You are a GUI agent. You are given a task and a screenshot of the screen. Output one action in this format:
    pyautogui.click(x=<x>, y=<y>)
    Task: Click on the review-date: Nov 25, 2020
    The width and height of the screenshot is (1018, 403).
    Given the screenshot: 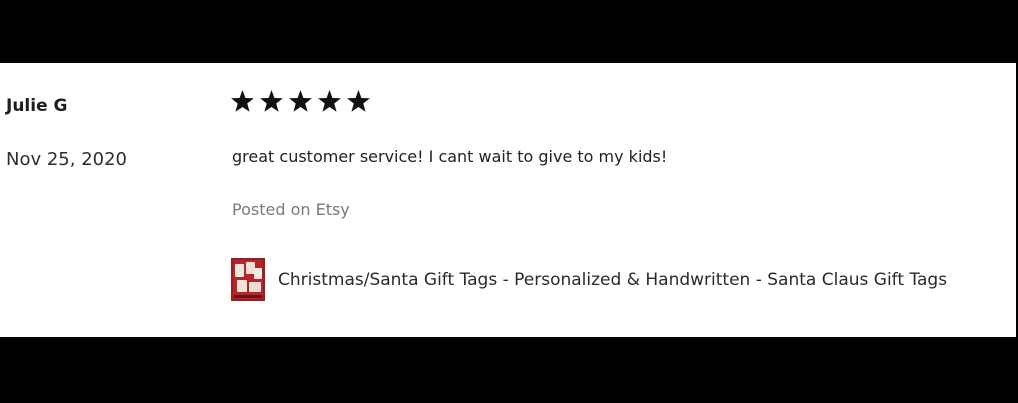 What is the action you would take?
    pyautogui.click(x=67, y=159)
    